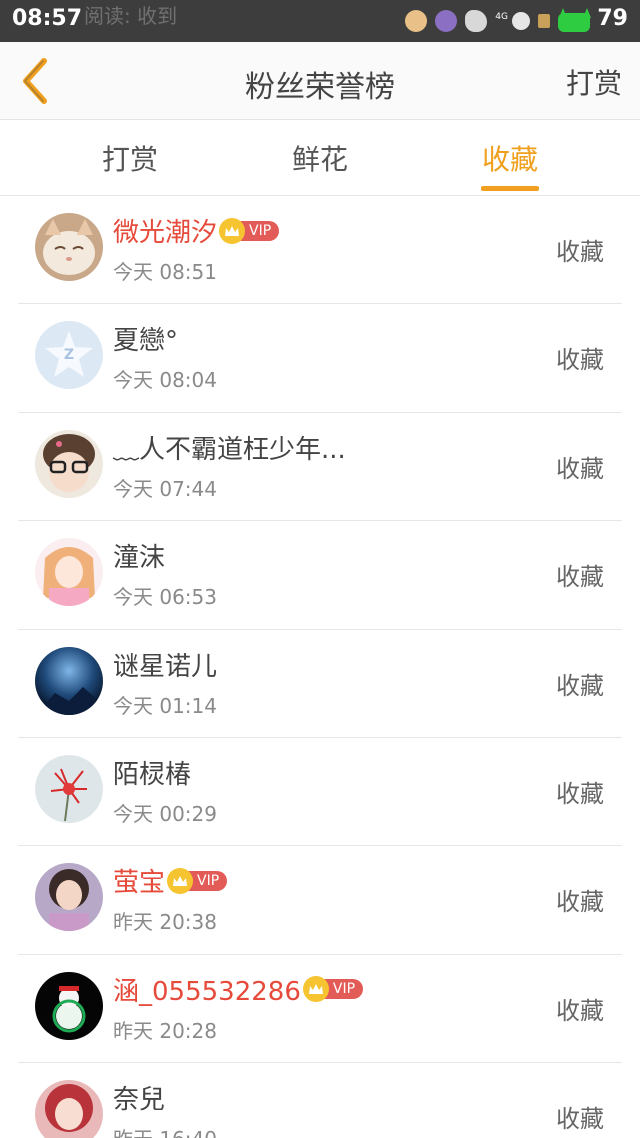  What do you see at coordinates (594, 82) in the screenshot?
I see `reward-button: 打赏` at bounding box center [594, 82].